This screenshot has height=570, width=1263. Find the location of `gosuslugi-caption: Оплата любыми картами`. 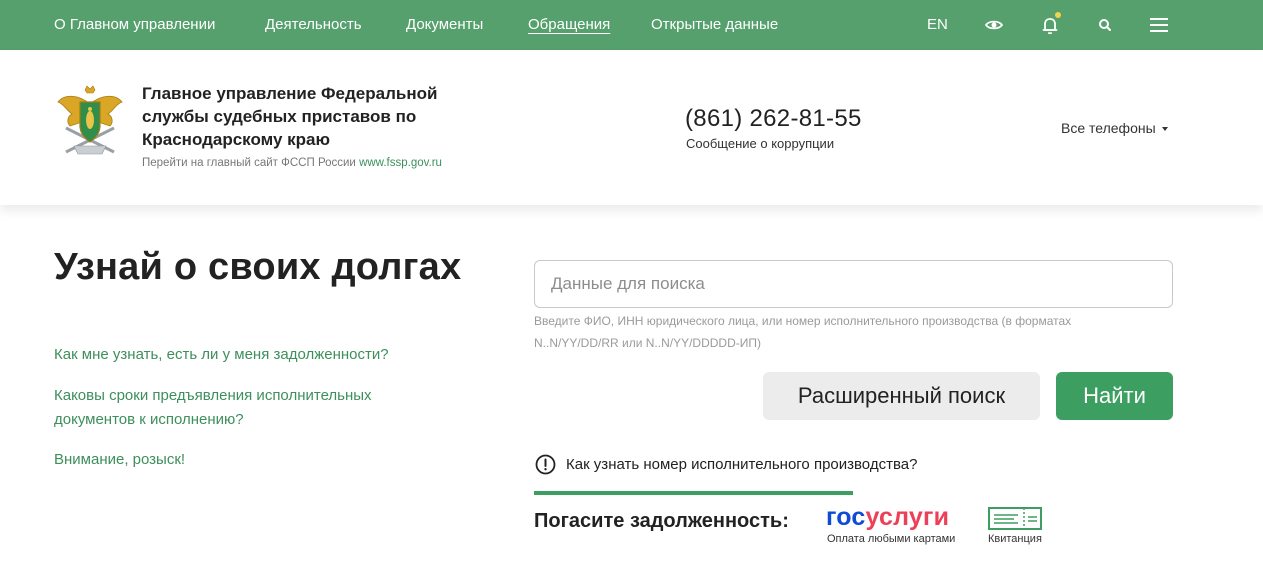

gosuslugi-caption: Оплата любыми картами is located at coordinates (891, 539).